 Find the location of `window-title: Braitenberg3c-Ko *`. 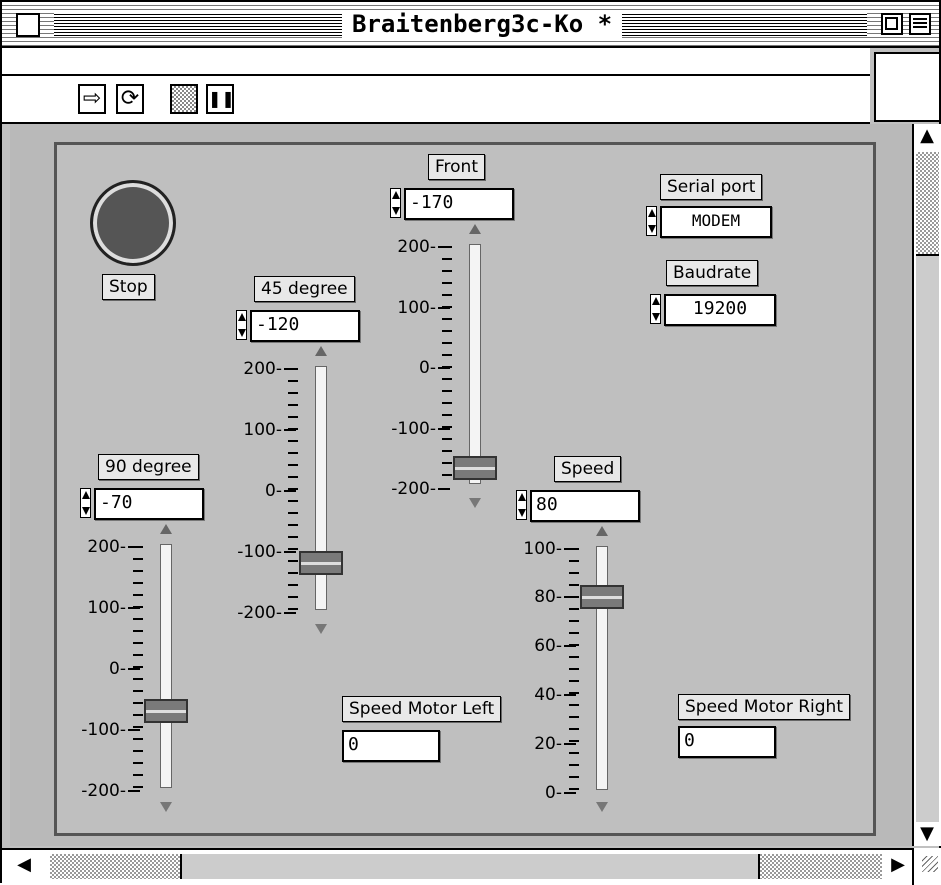

window-title: Braitenberg3c-Ko * is located at coordinates (482, 24).